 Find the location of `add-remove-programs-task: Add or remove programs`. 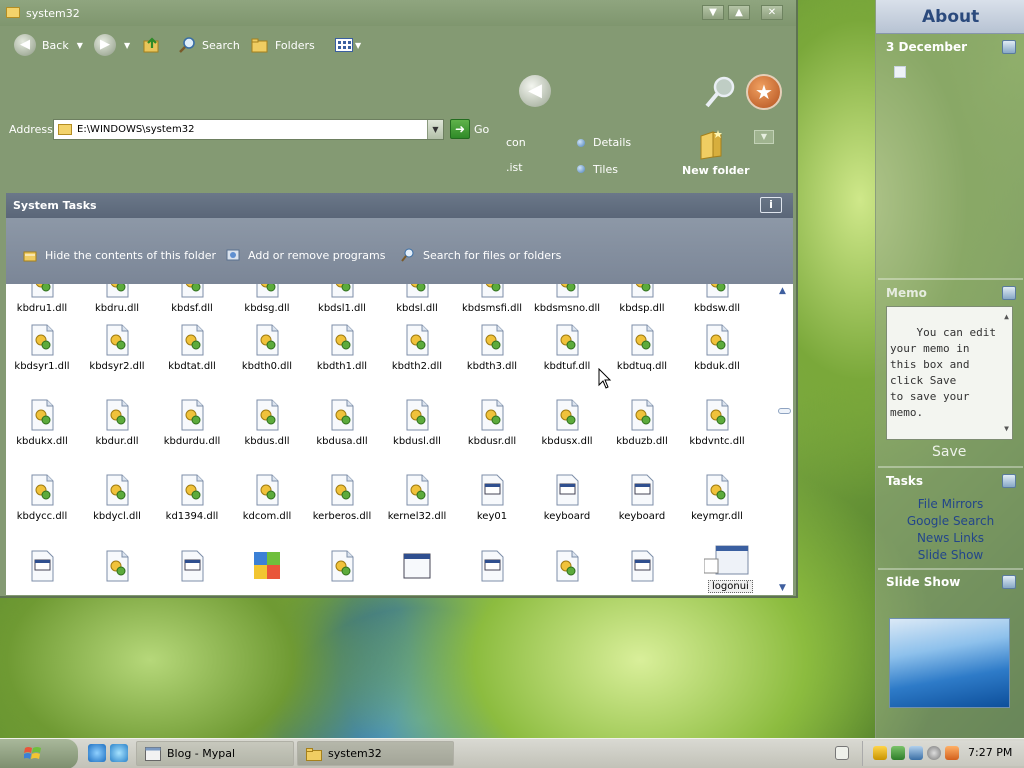

add-remove-programs-task: Add or remove programs is located at coordinates (306, 255).